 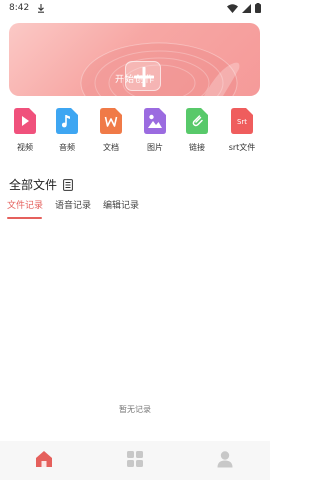 What do you see at coordinates (135, 8) in the screenshot?
I see `status-bar: 8:42` at bounding box center [135, 8].